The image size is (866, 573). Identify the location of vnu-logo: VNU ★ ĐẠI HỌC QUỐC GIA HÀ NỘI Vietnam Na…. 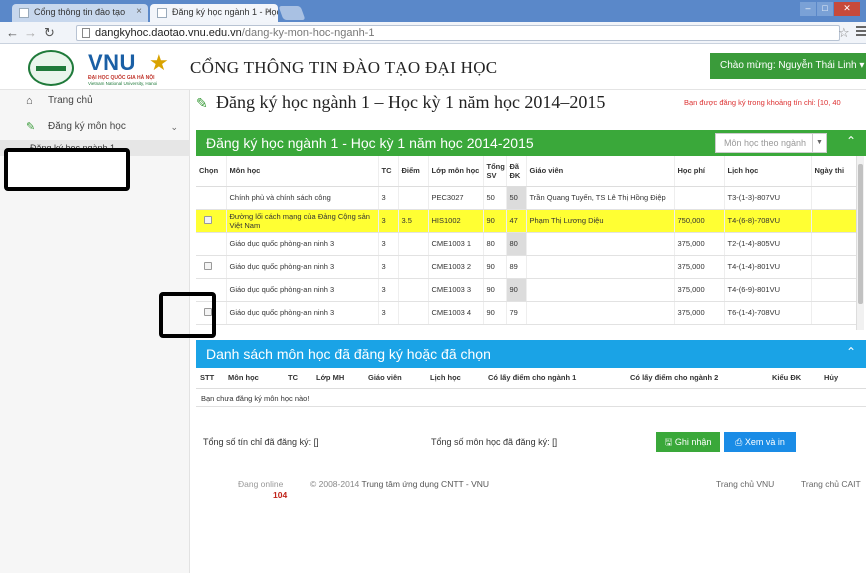
(106, 68).